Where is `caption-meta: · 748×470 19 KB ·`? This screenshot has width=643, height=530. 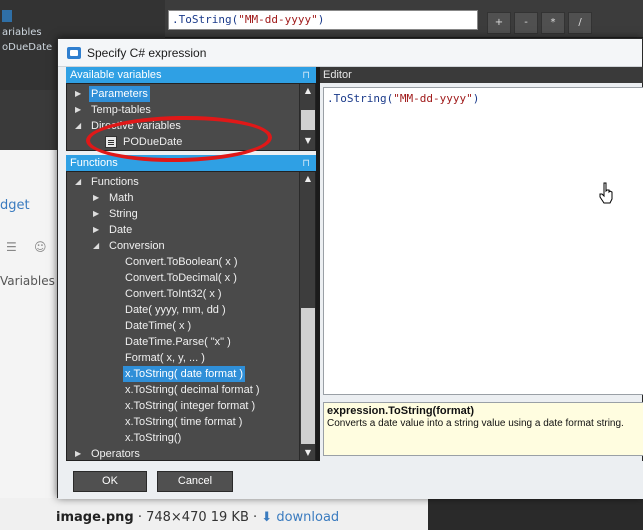
caption-meta: · 748×470 19 KB · is located at coordinates (197, 517).